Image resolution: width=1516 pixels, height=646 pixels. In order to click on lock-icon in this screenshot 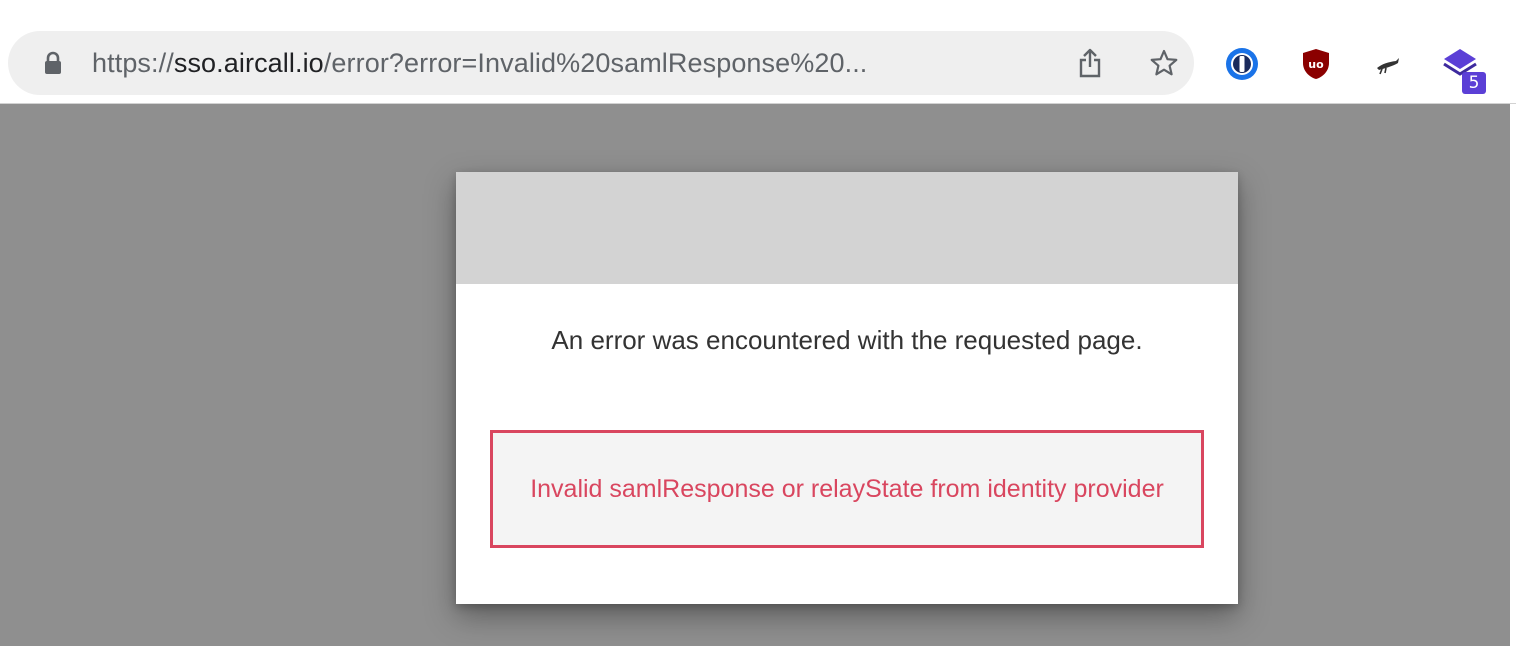, I will do `click(53, 63)`.